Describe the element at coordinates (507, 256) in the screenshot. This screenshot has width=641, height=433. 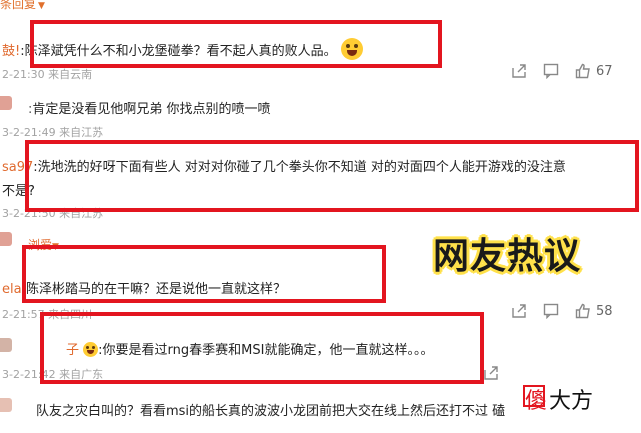
I see `overlay-title: 网友热议` at that location.